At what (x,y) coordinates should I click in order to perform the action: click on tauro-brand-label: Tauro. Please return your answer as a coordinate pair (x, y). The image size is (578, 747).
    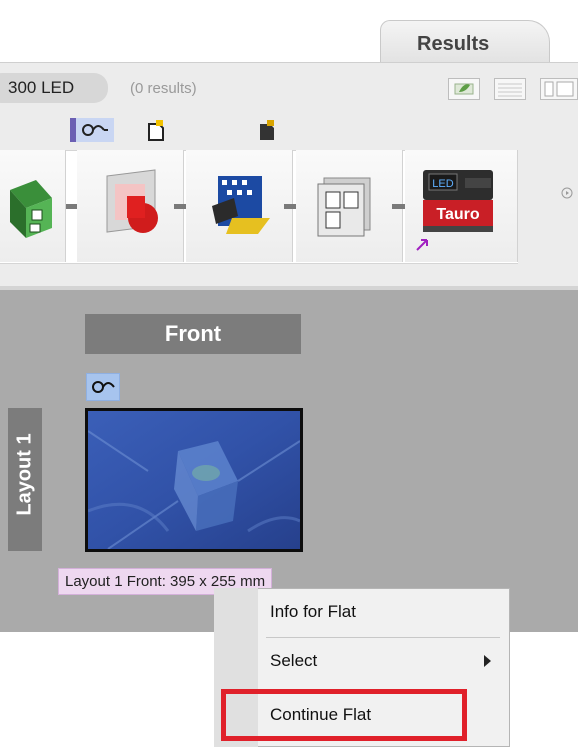
    Looking at the image, I should click on (457, 214).